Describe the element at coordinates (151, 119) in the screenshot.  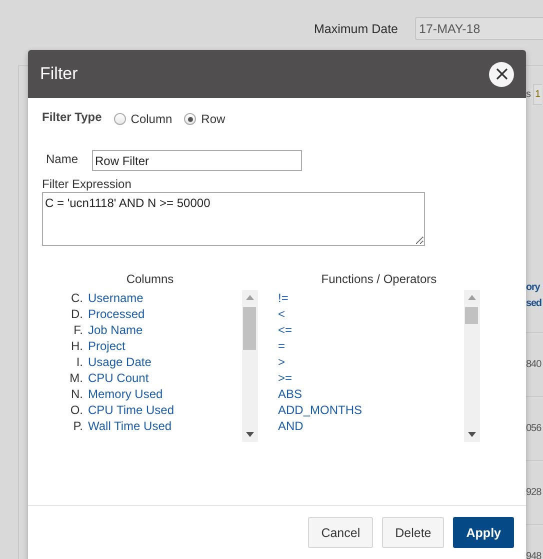
I see `radio-label: Column` at that location.